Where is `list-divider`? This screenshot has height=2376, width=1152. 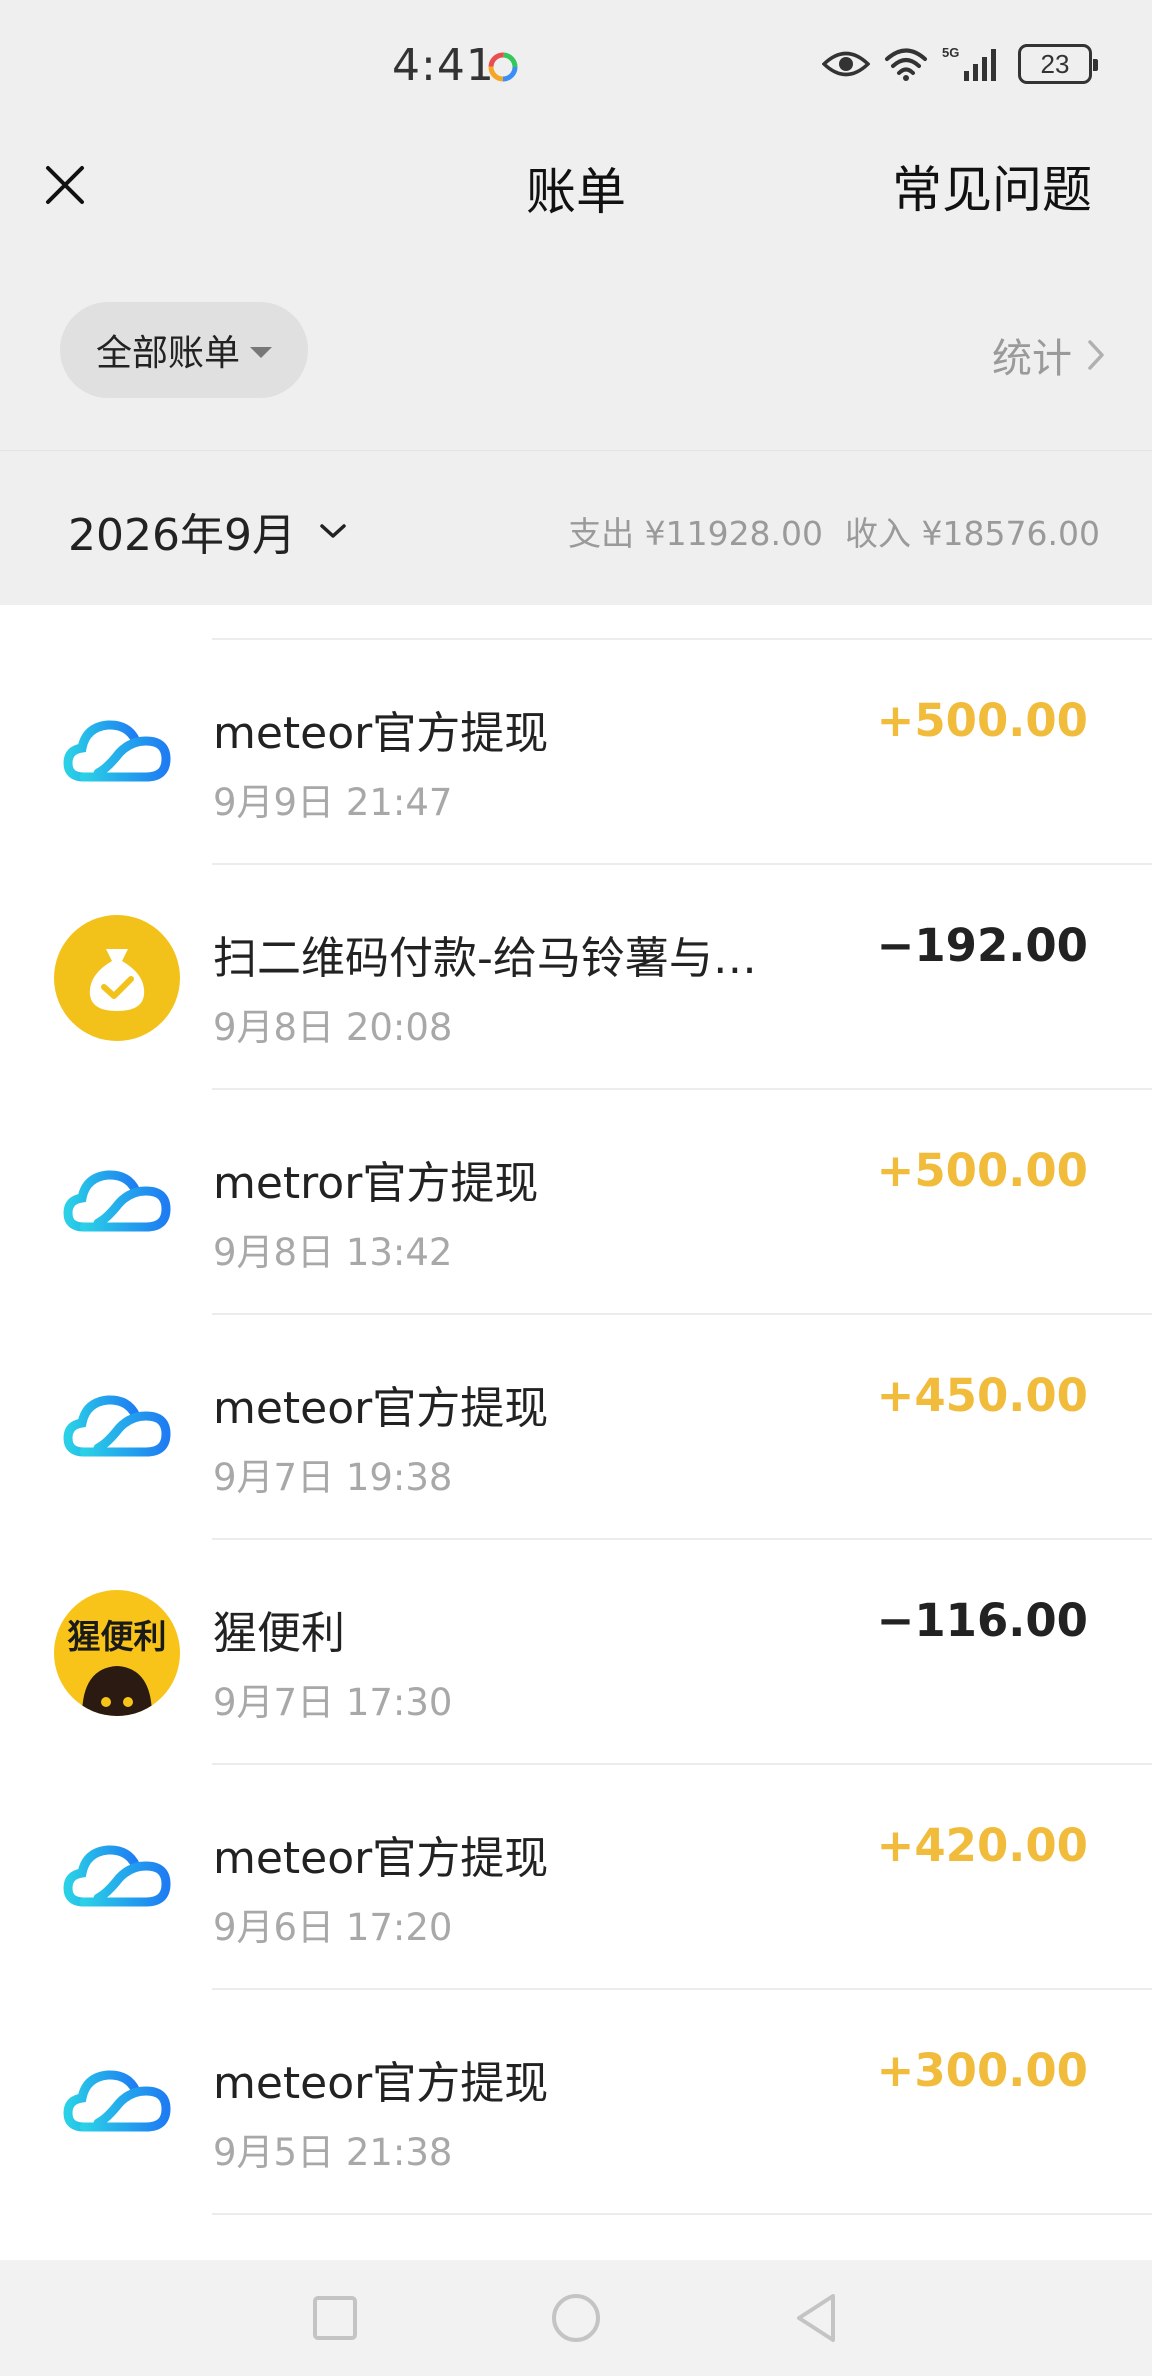
list-divider is located at coordinates (682, 2214).